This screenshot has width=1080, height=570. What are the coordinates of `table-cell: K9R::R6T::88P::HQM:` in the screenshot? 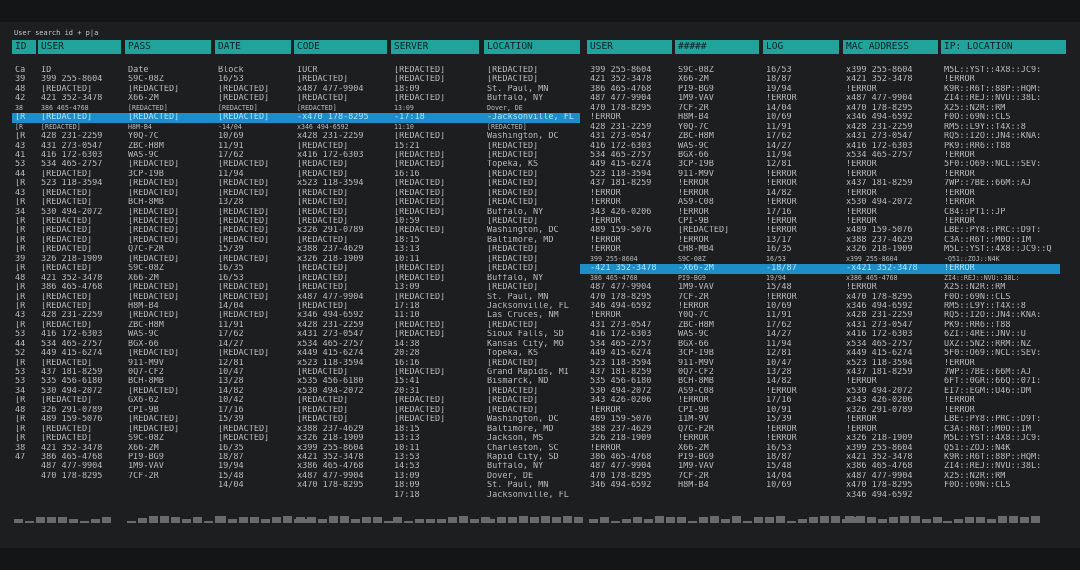 It's located at (1005, 89).